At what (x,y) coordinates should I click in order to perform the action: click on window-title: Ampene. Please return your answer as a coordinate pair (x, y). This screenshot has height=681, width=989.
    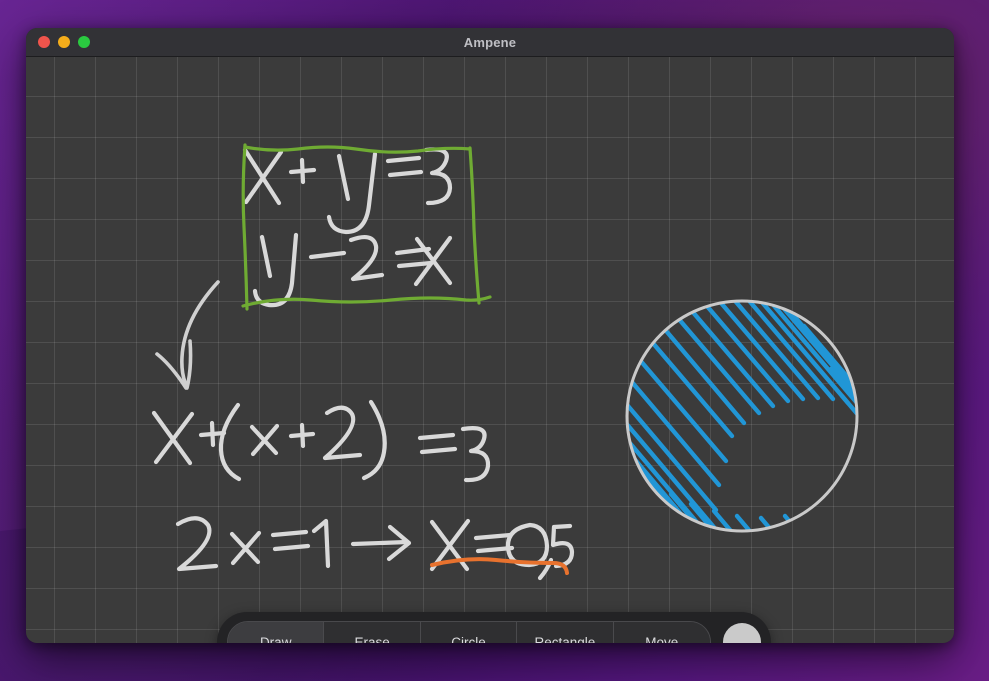
    Looking at the image, I should click on (490, 42).